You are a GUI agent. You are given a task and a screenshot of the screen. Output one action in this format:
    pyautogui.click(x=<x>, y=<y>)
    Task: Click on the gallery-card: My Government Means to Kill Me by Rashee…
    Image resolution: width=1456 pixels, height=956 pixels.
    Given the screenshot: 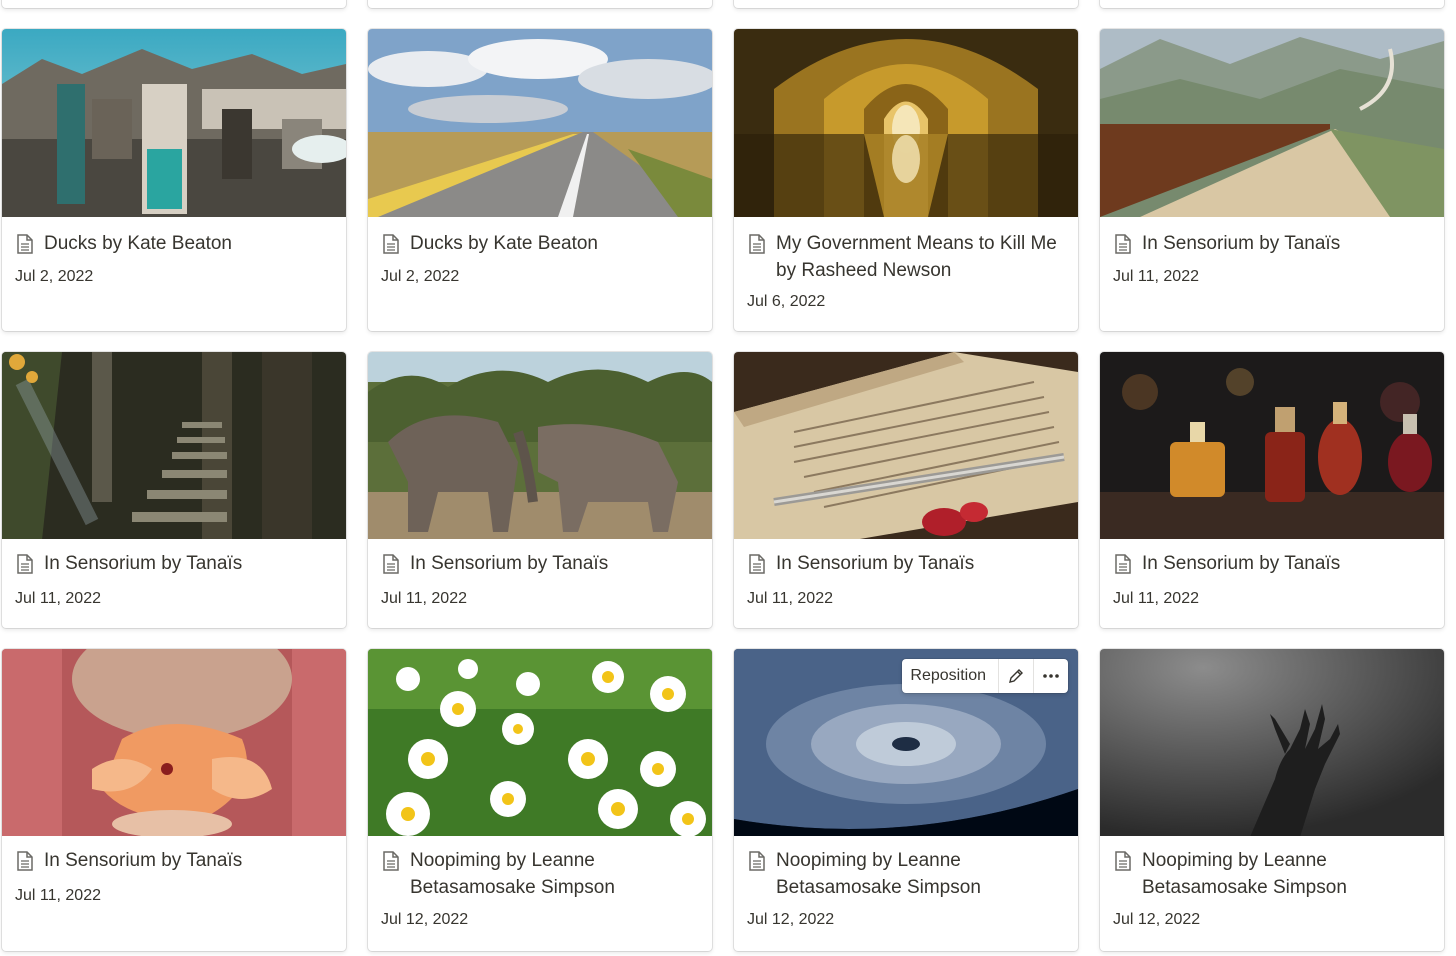 What is the action you would take?
    pyautogui.click(x=906, y=180)
    